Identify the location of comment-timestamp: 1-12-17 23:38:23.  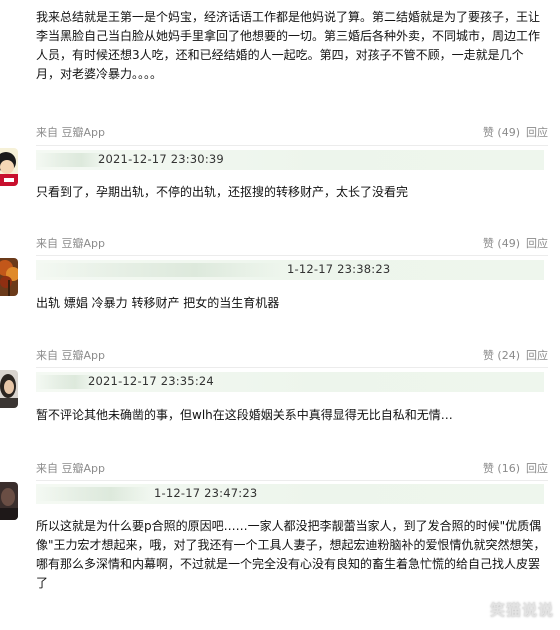
(339, 269).